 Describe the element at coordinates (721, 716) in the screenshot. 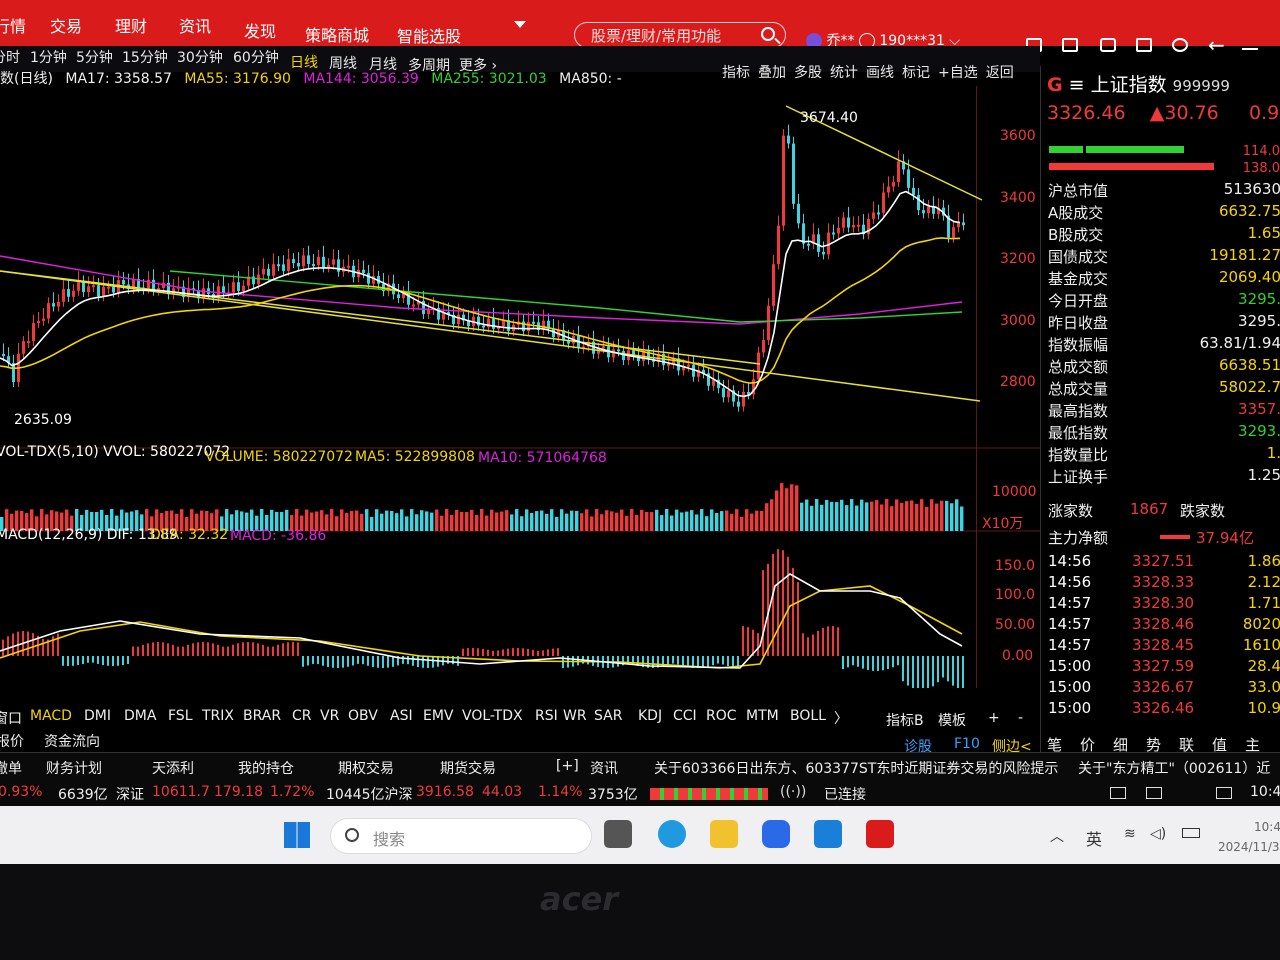

I see `indicator-tab-18: ROC` at that location.